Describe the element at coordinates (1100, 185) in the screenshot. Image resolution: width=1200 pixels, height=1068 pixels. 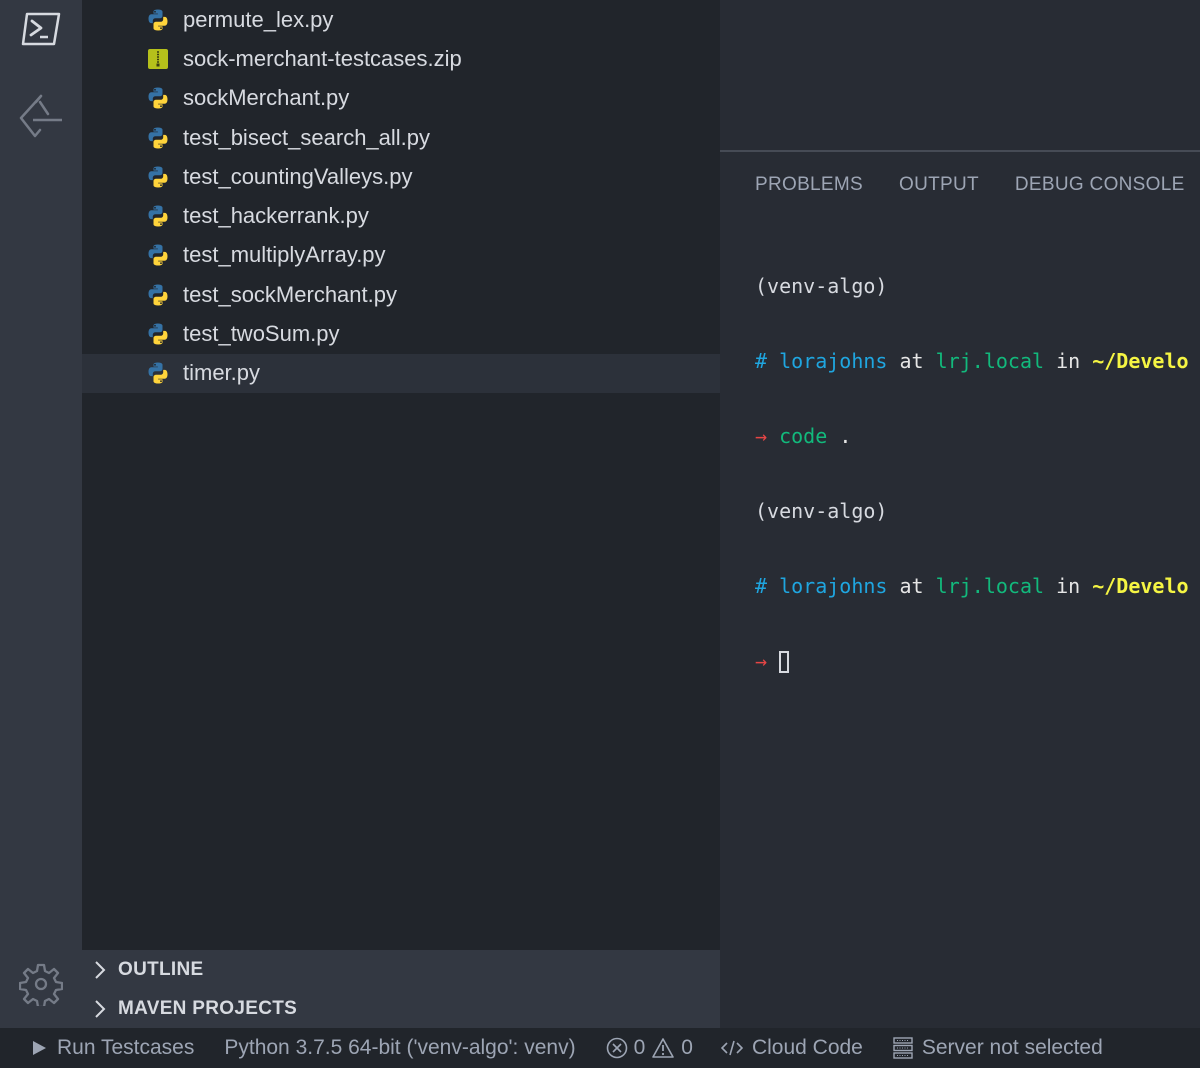
I see `tab-debug-console: DEBUG CONSOLE` at that location.